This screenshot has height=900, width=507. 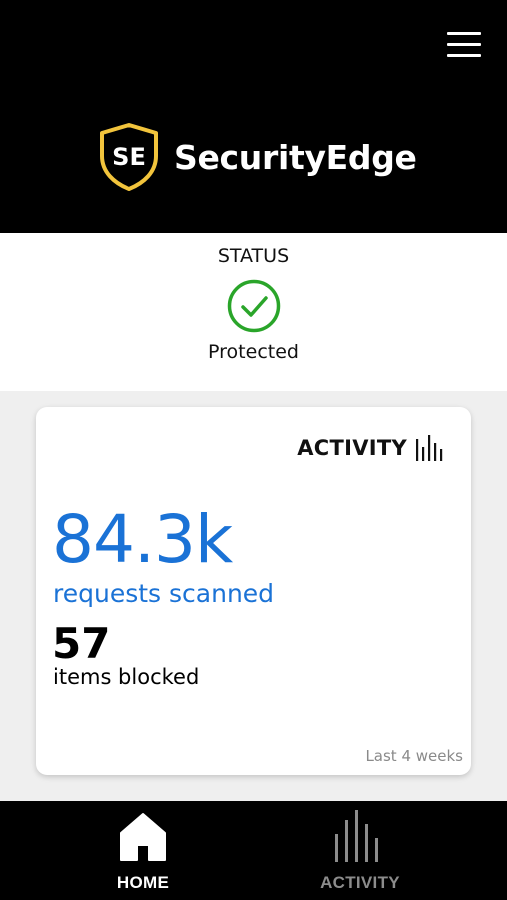 I want to click on nav-item-home: HOME, so click(x=143, y=850).